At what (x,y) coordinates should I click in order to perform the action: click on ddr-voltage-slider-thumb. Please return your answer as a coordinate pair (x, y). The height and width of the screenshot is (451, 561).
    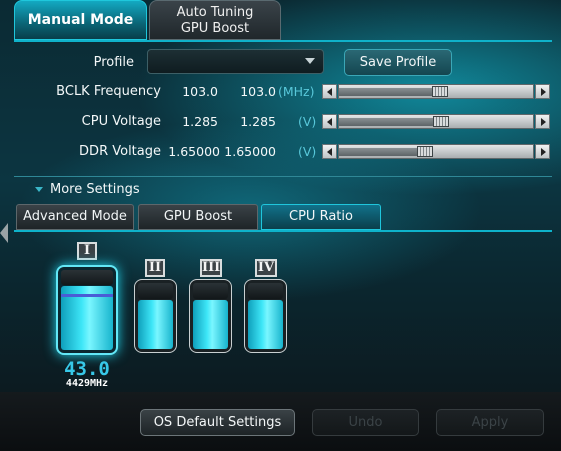
    Looking at the image, I should click on (425, 151).